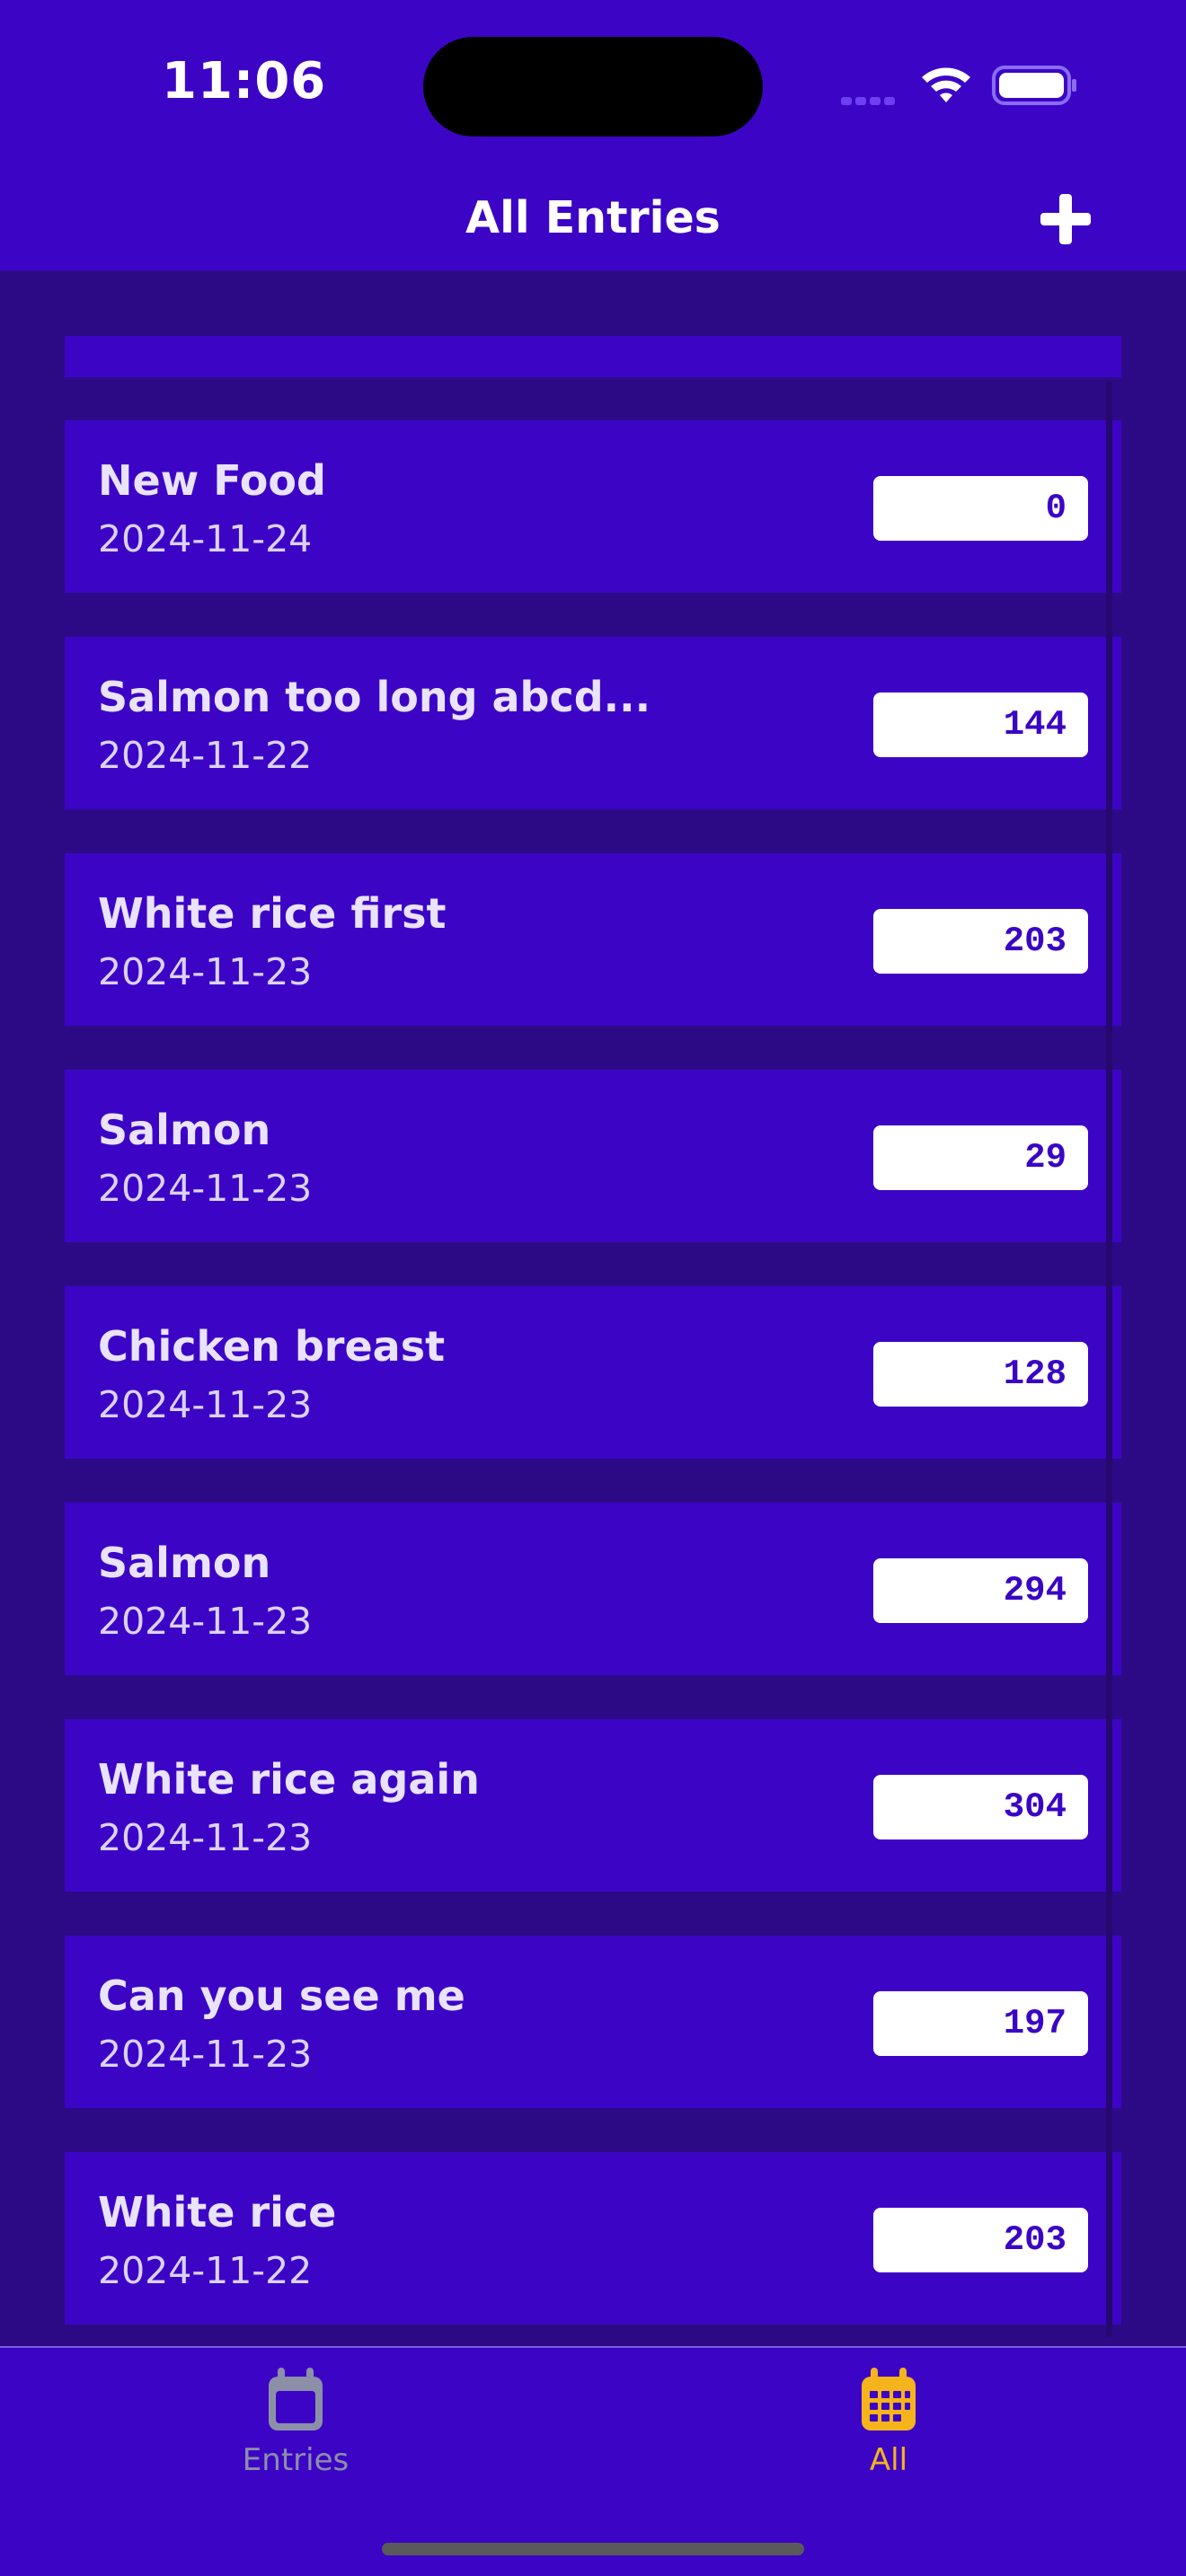  Describe the element at coordinates (980, 1157) in the screenshot. I see `entry-value-field: 29` at that location.